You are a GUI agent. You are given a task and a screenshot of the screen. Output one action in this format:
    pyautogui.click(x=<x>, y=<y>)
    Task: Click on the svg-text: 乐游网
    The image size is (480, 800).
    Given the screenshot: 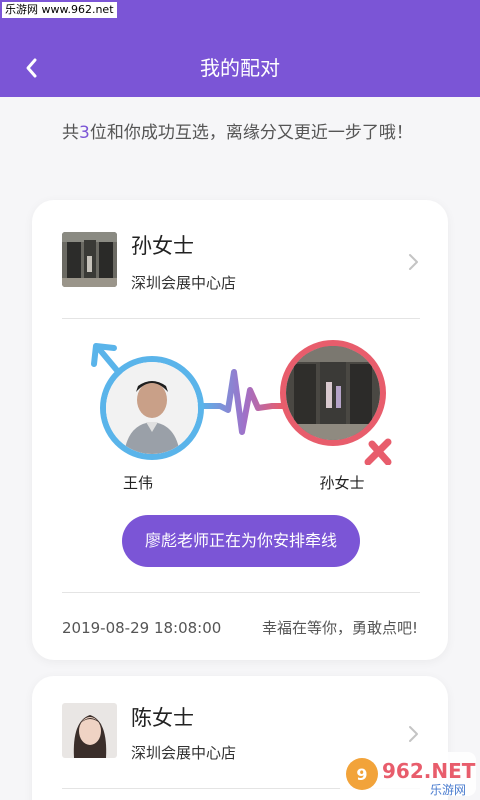 What is the action you would take?
    pyautogui.click(x=448, y=790)
    